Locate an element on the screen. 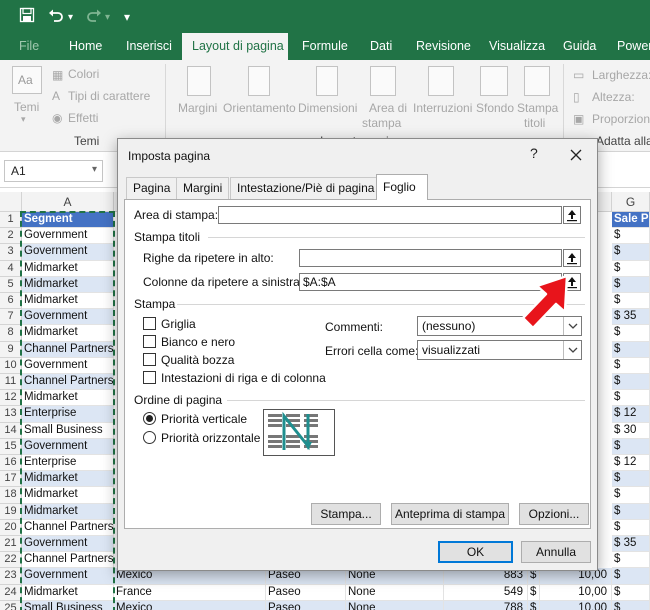  redo-icon is located at coordinates (94, 15).